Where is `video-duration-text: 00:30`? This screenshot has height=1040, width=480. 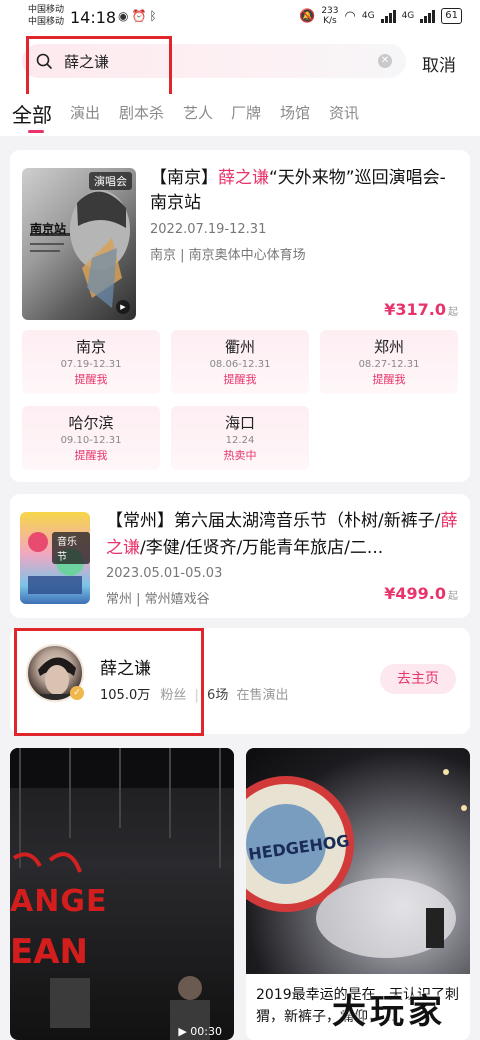
video-duration-text: 00:30 is located at coordinates (206, 1031).